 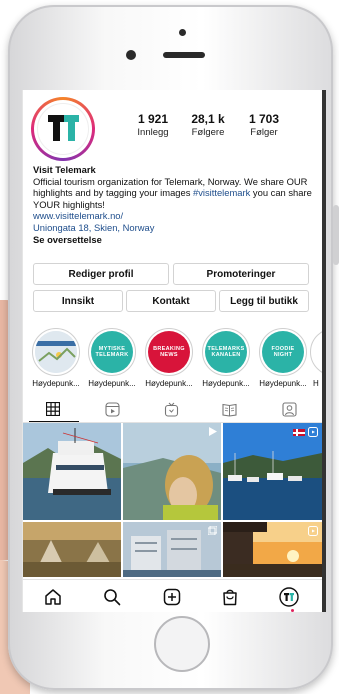 I want to click on grid-video-girl, so click(x=172, y=471).